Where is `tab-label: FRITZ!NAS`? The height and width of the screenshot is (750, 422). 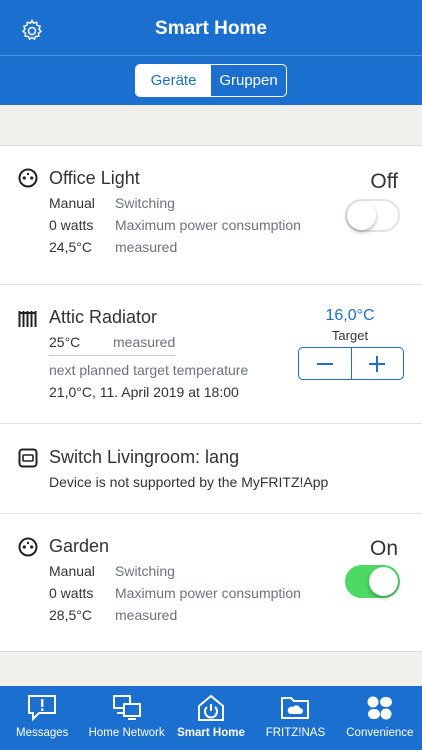 tab-label: FRITZ!NAS is located at coordinates (295, 733).